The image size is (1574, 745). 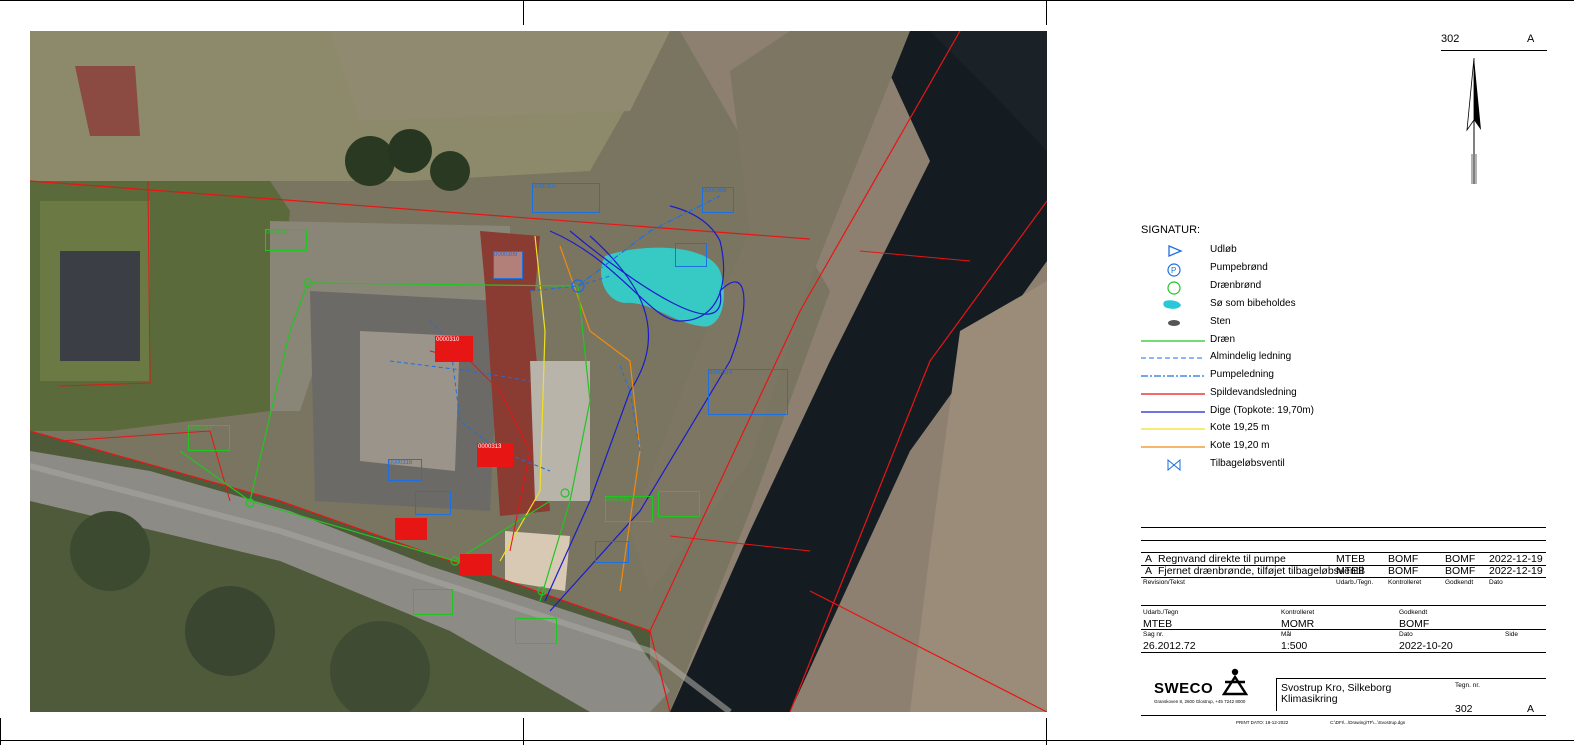 What do you see at coordinates (1223, 249) in the screenshot?
I see `legend-label: Udløb` at bounding box center [1223, 249].